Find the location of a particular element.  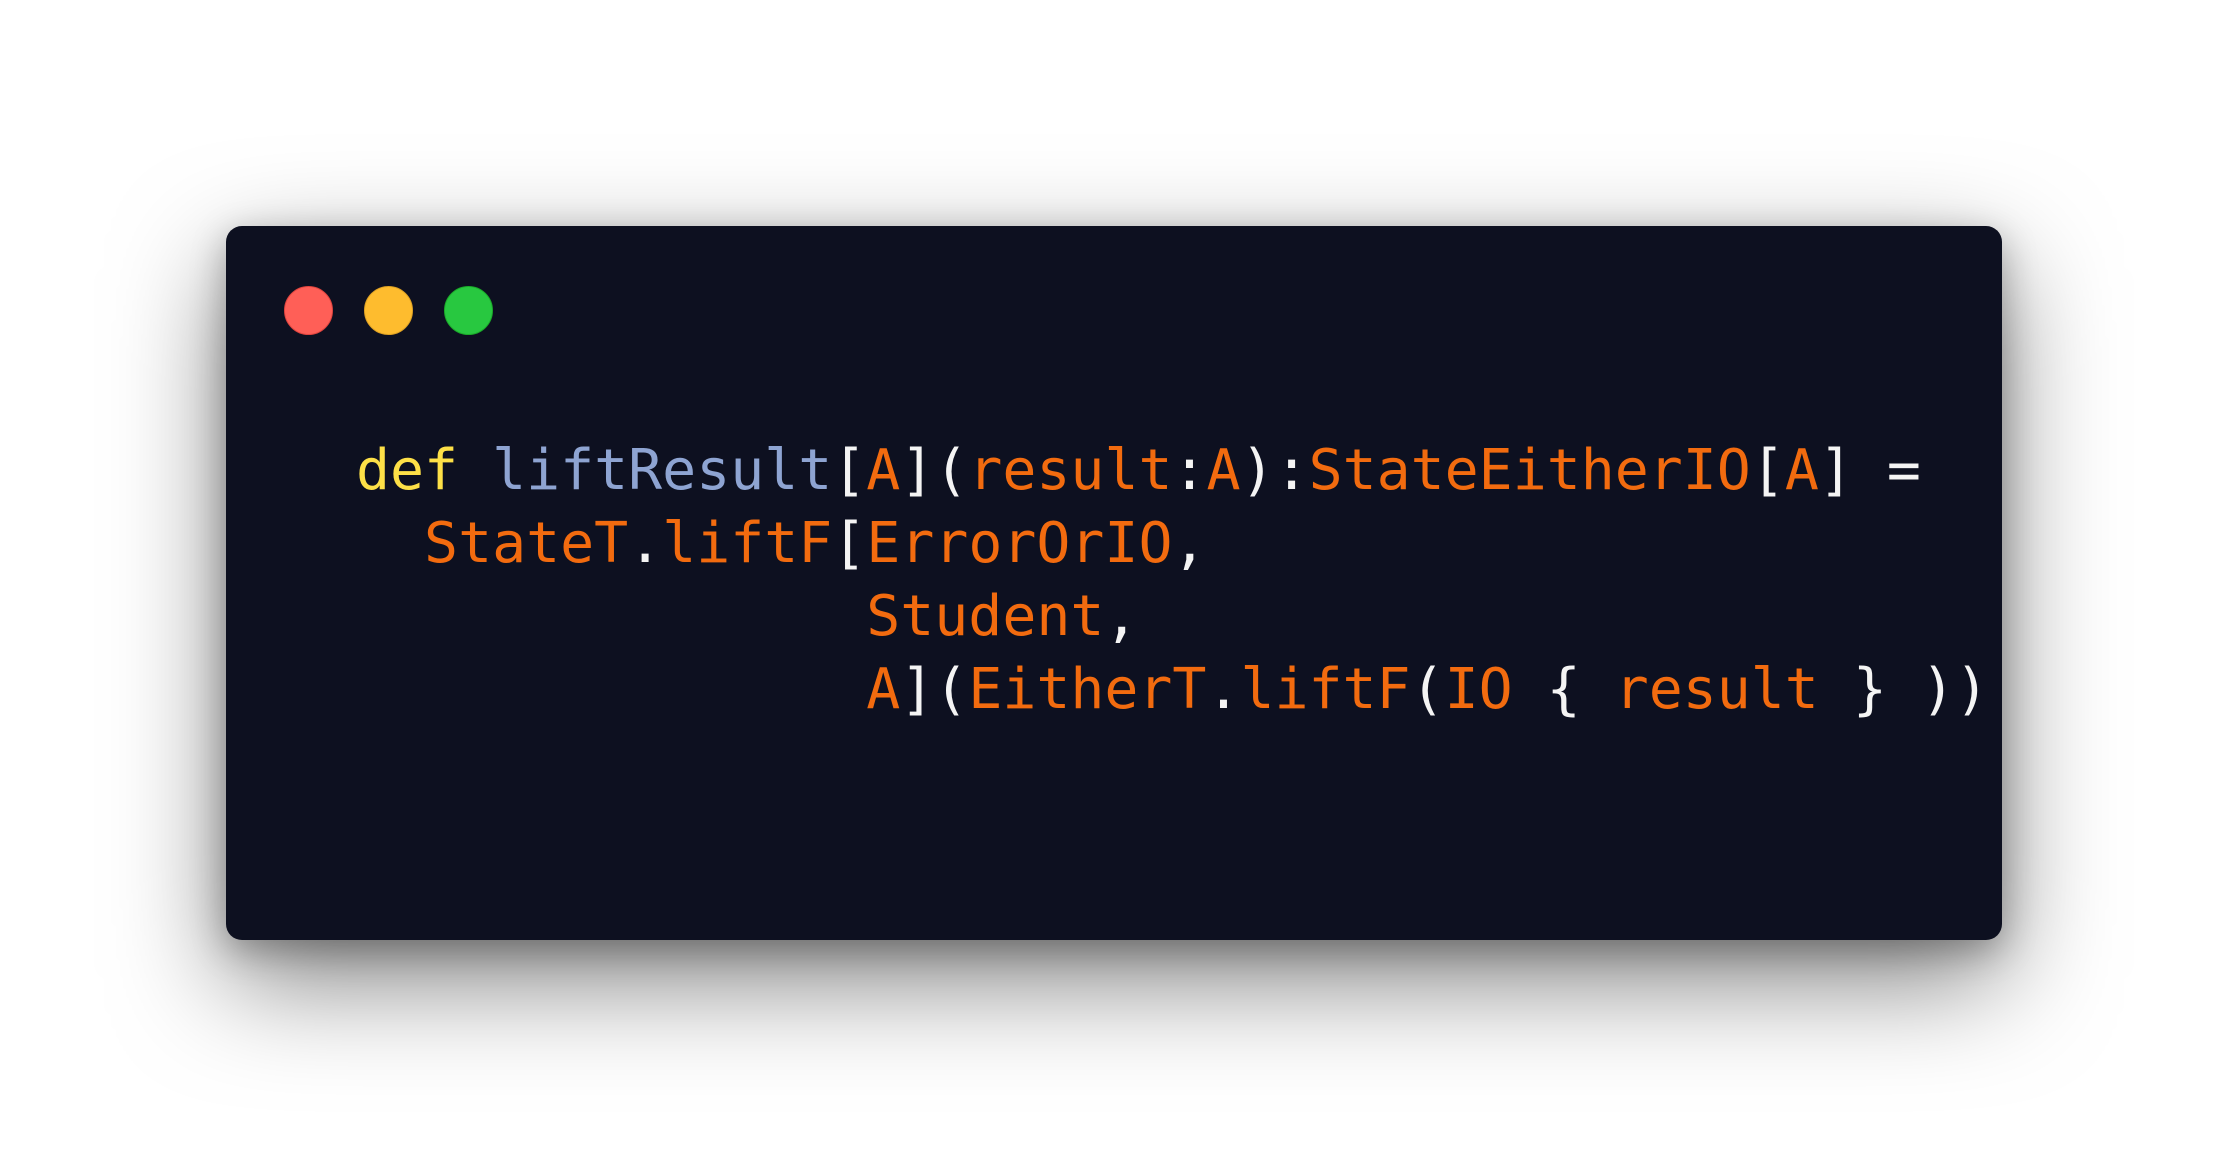

code-line-4: A](EitherT.liftF(IO { result } )) is located at coordinates (1172, 689).